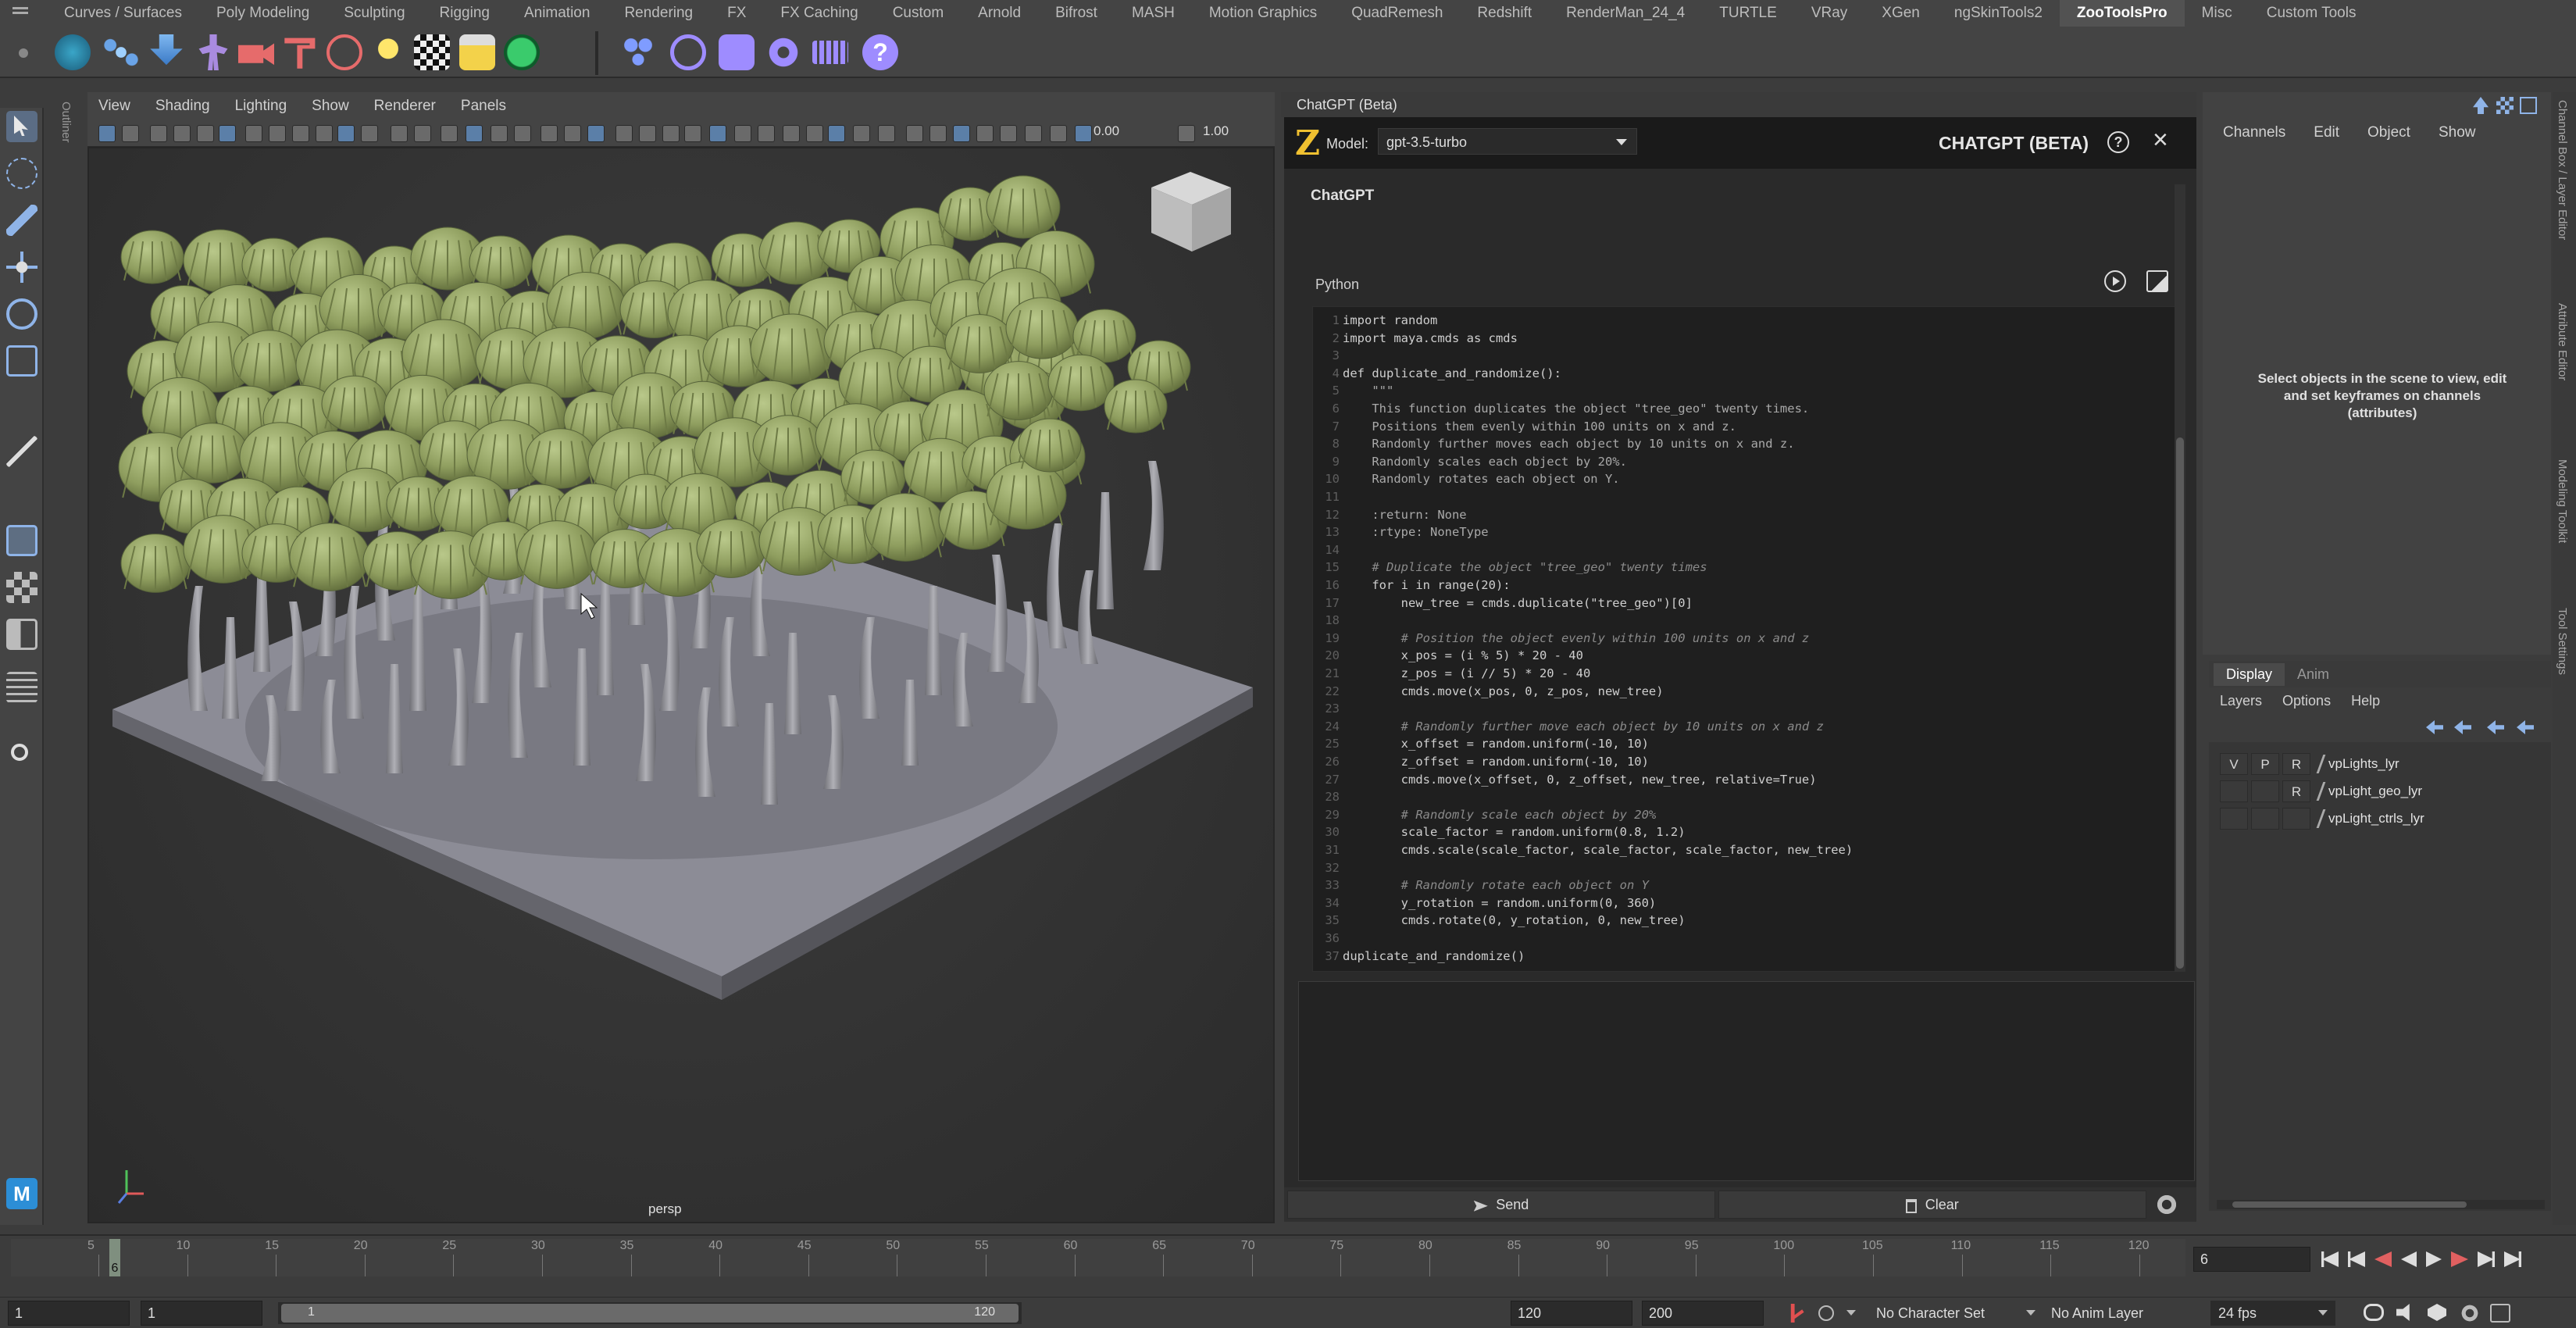 This screenshot has height=1328, width=2576. I want to click on character-set-select: No Character Set, so click(1932, 1313).